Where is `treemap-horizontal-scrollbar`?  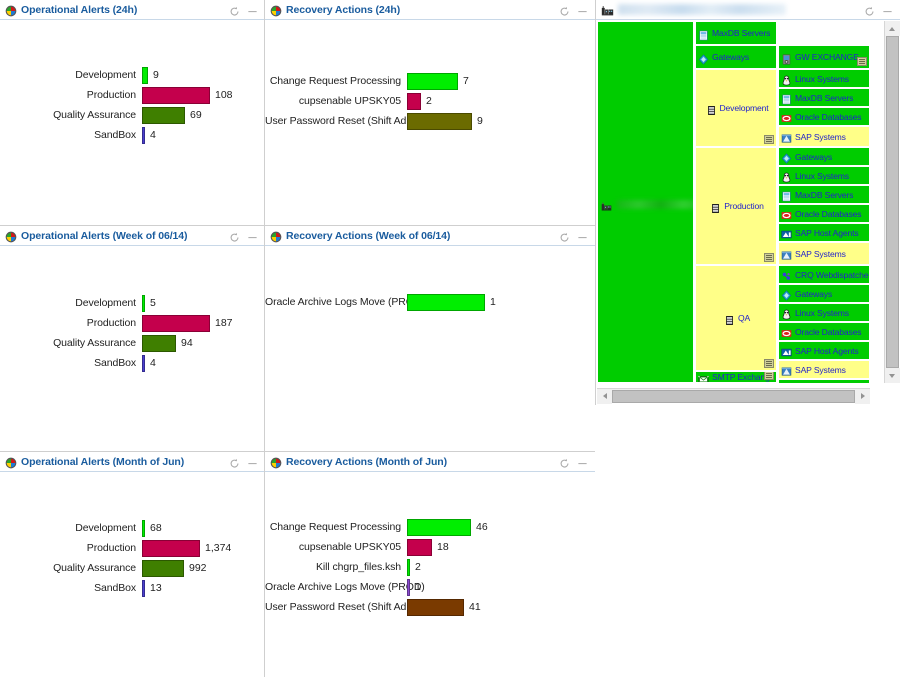
treemap-horizontal-scrollbar is located at coordinates (733, 396).